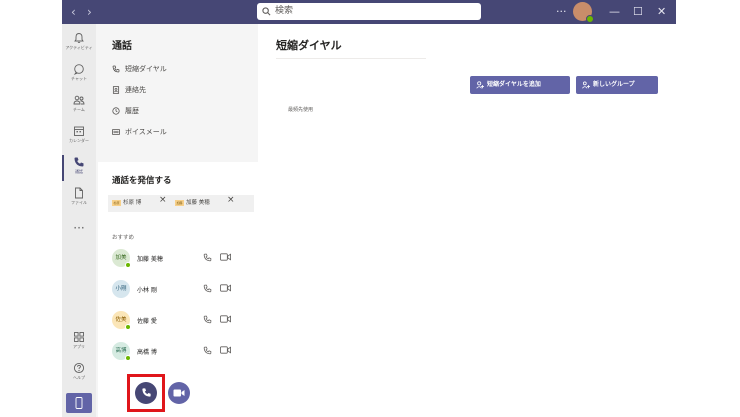 Image resolution: width=740 pixels, height=417 pixels. What do you see at coordinates (79, 78) in the screenshot?
I see `rail-label: チャット` at bounding box center [79, 78].